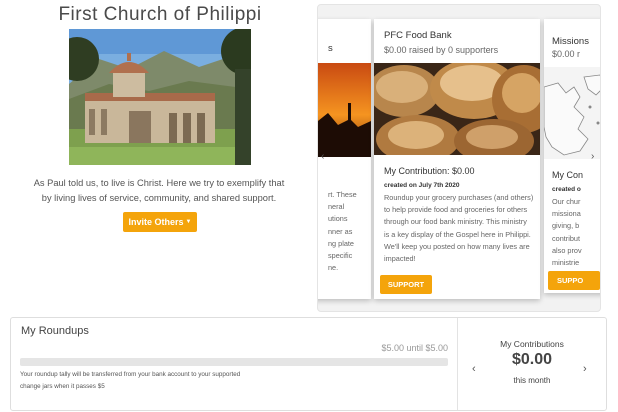 Image resolution: width=618 pixels, height=412 pixels. What do you see at coordinates (592, 156) in the screenshot?
I see `carousel-next-icon: ›` at bounding box center [592, 156].